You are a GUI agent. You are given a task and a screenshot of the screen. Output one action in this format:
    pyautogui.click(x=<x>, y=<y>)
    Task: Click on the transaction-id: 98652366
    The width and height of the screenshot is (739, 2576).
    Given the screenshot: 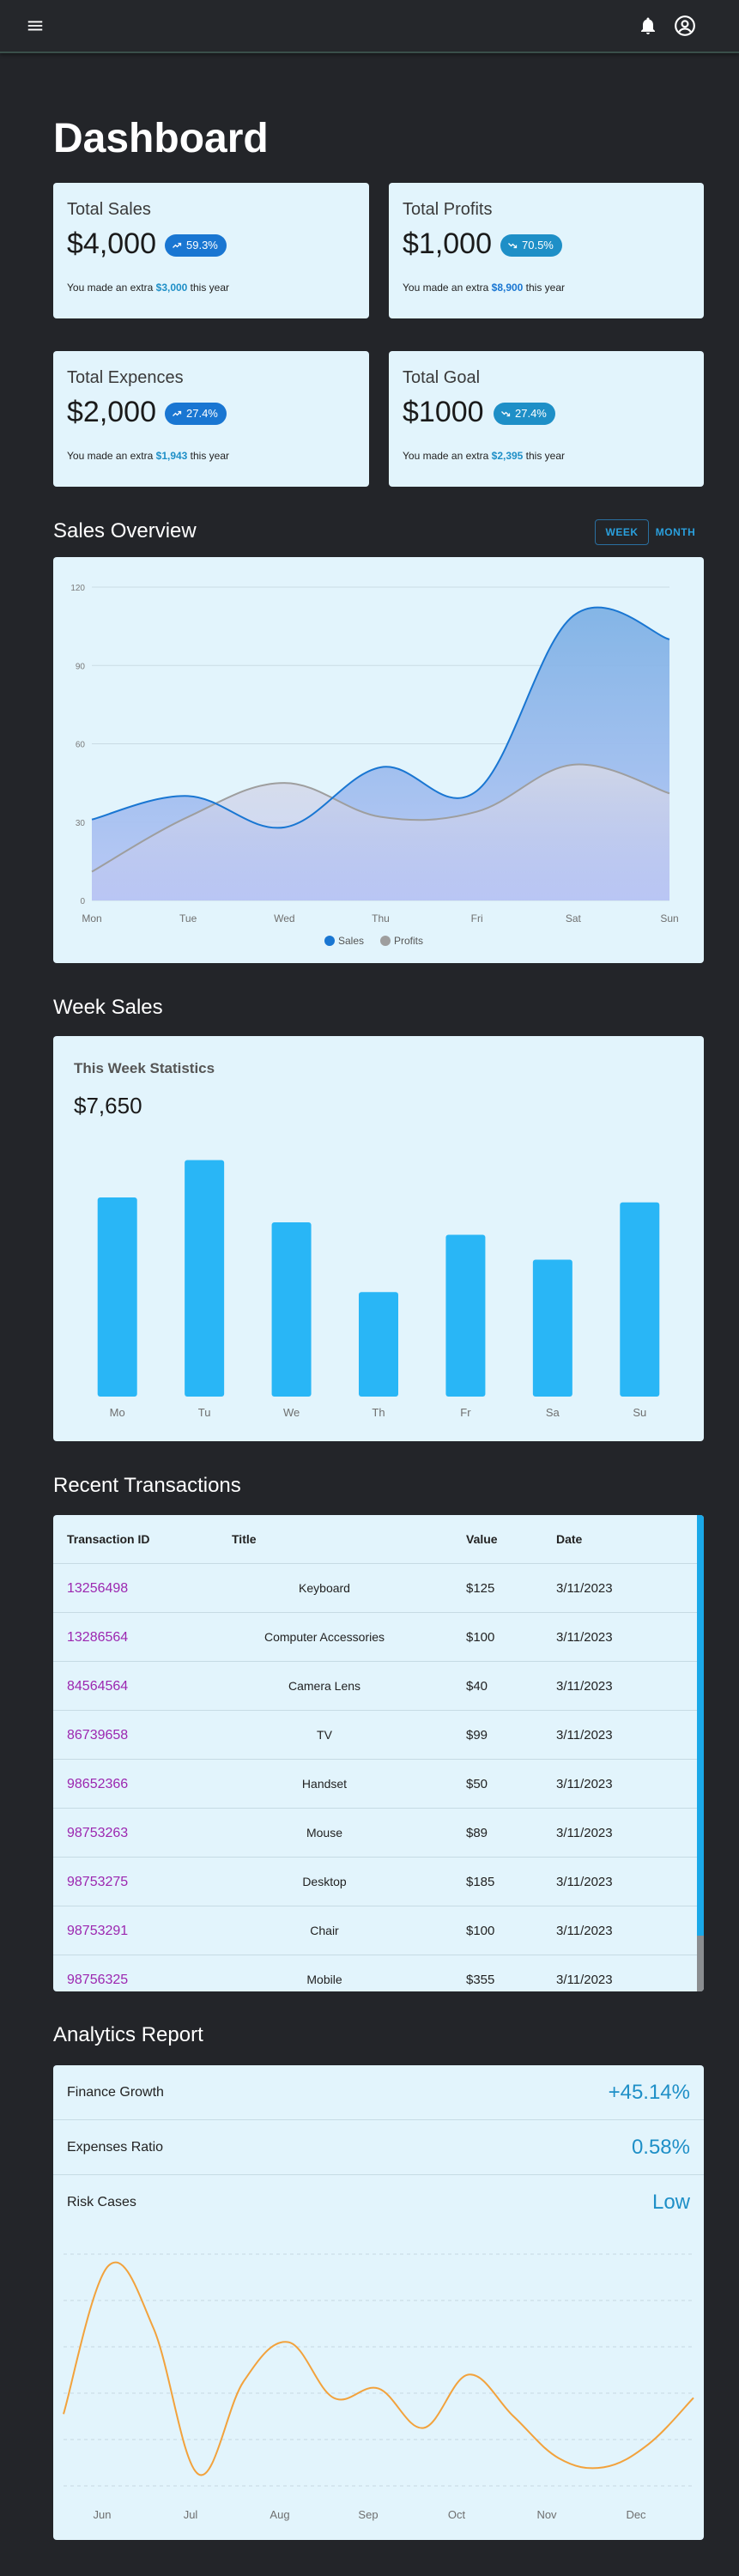 What is the action you would take?
    pyautogui.click(x=98, y=1784)
    